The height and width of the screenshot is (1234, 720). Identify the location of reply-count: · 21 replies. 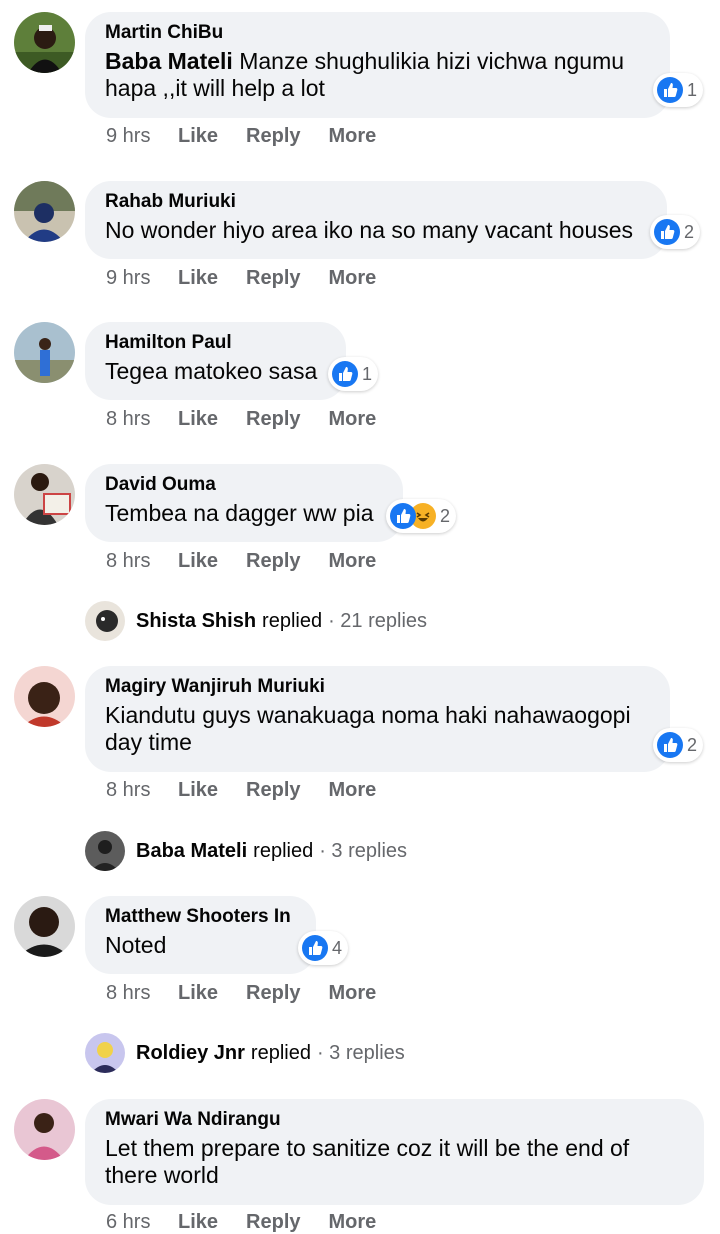
(377, 621).